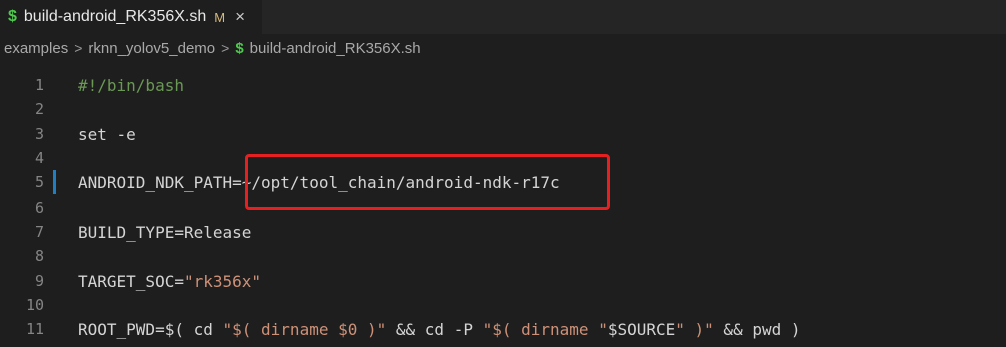 The height and width of the screenshot is (347, 1006). I want to click on line-number: 9, so click(39, 281).